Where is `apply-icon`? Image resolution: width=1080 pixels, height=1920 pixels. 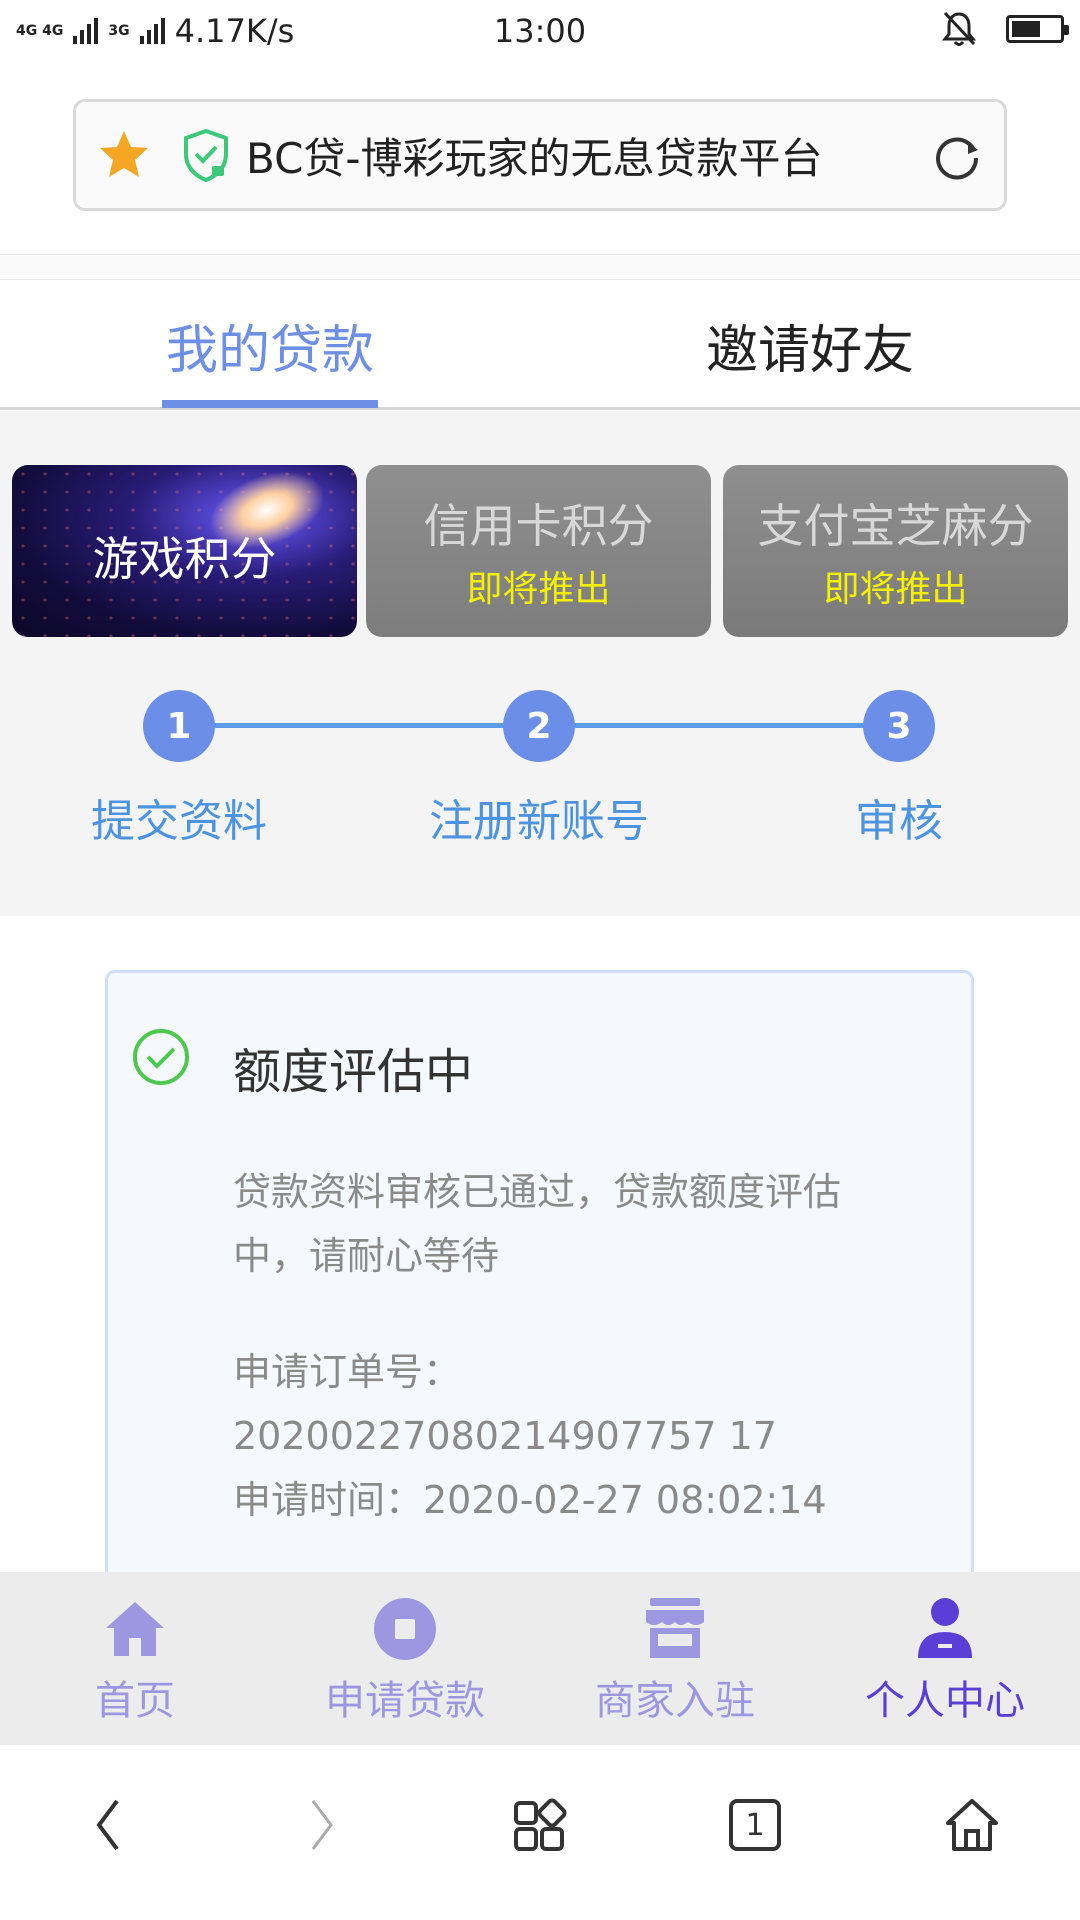
apply-icon is located at coordinates (405, 1629).